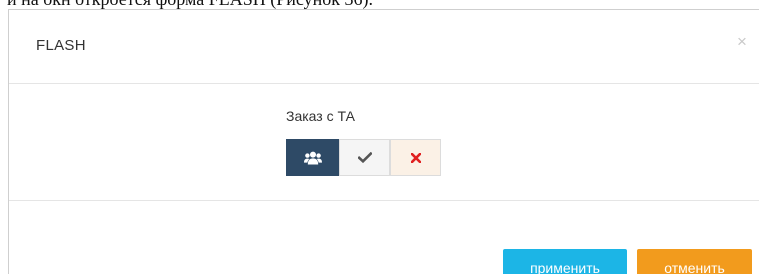 This screenshot has width=759, height=274. I want to click on check-icon, so click(364, 157).